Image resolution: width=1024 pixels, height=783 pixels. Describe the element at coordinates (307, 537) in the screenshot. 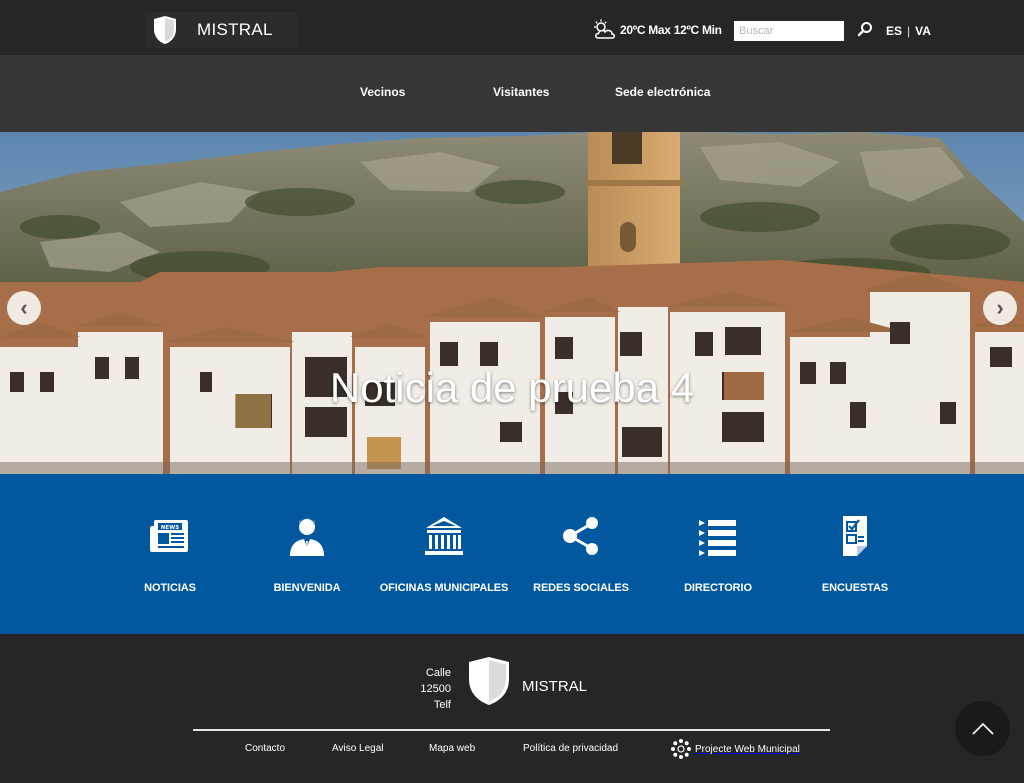

I see `person-icon` at that location.